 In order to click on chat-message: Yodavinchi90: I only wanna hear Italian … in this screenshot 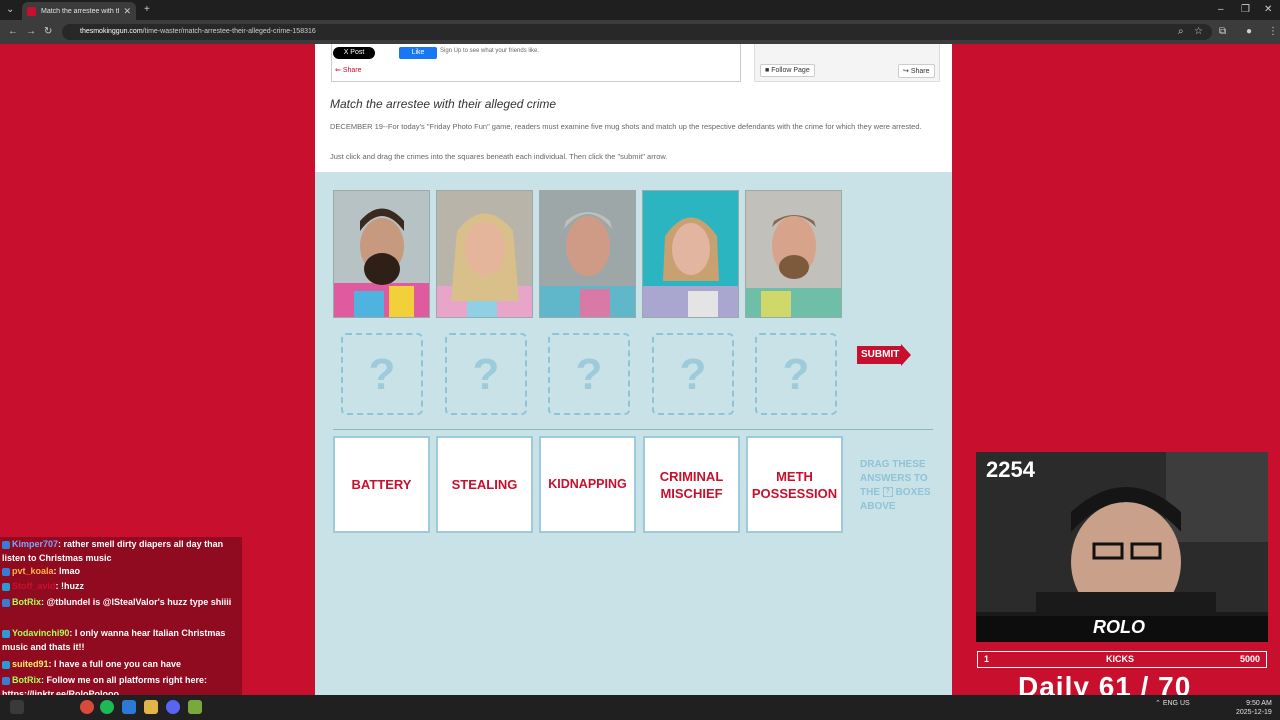, I will do `click(121, 640)`.